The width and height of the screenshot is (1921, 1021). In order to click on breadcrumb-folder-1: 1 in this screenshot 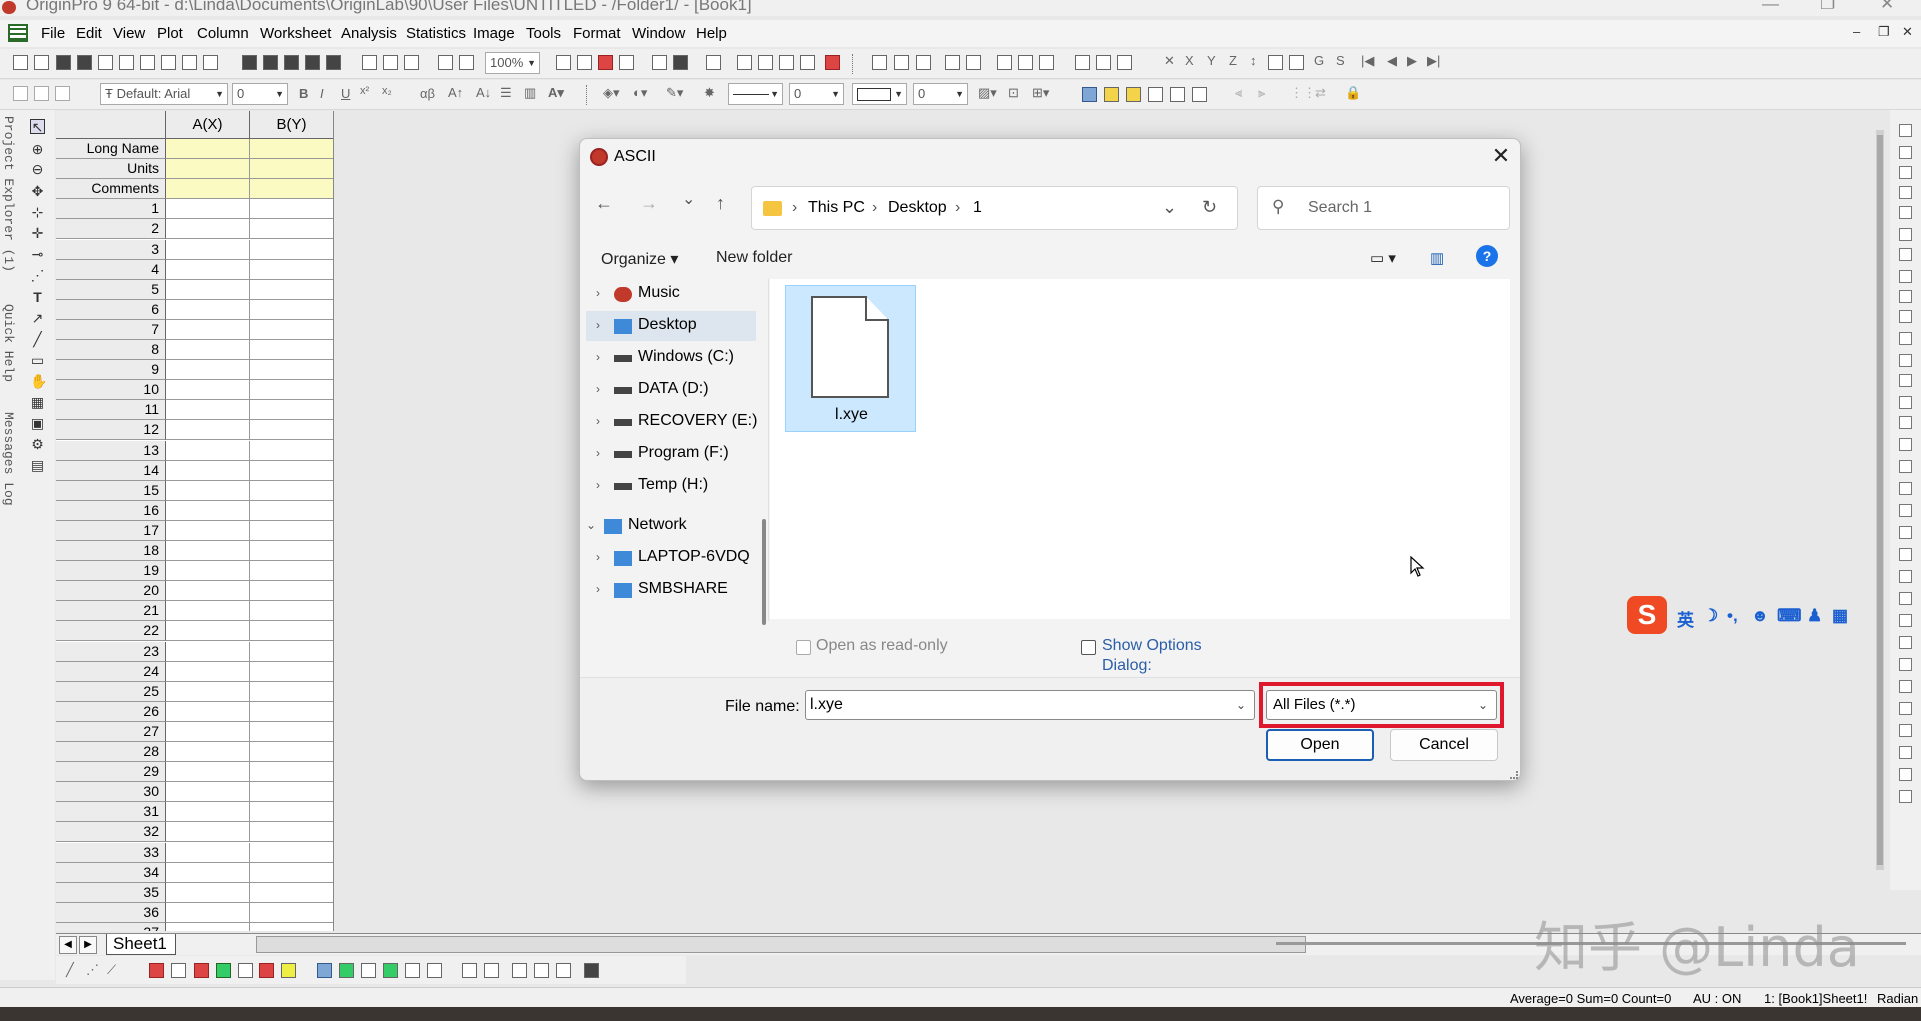, I will do `click(977, 208)`.